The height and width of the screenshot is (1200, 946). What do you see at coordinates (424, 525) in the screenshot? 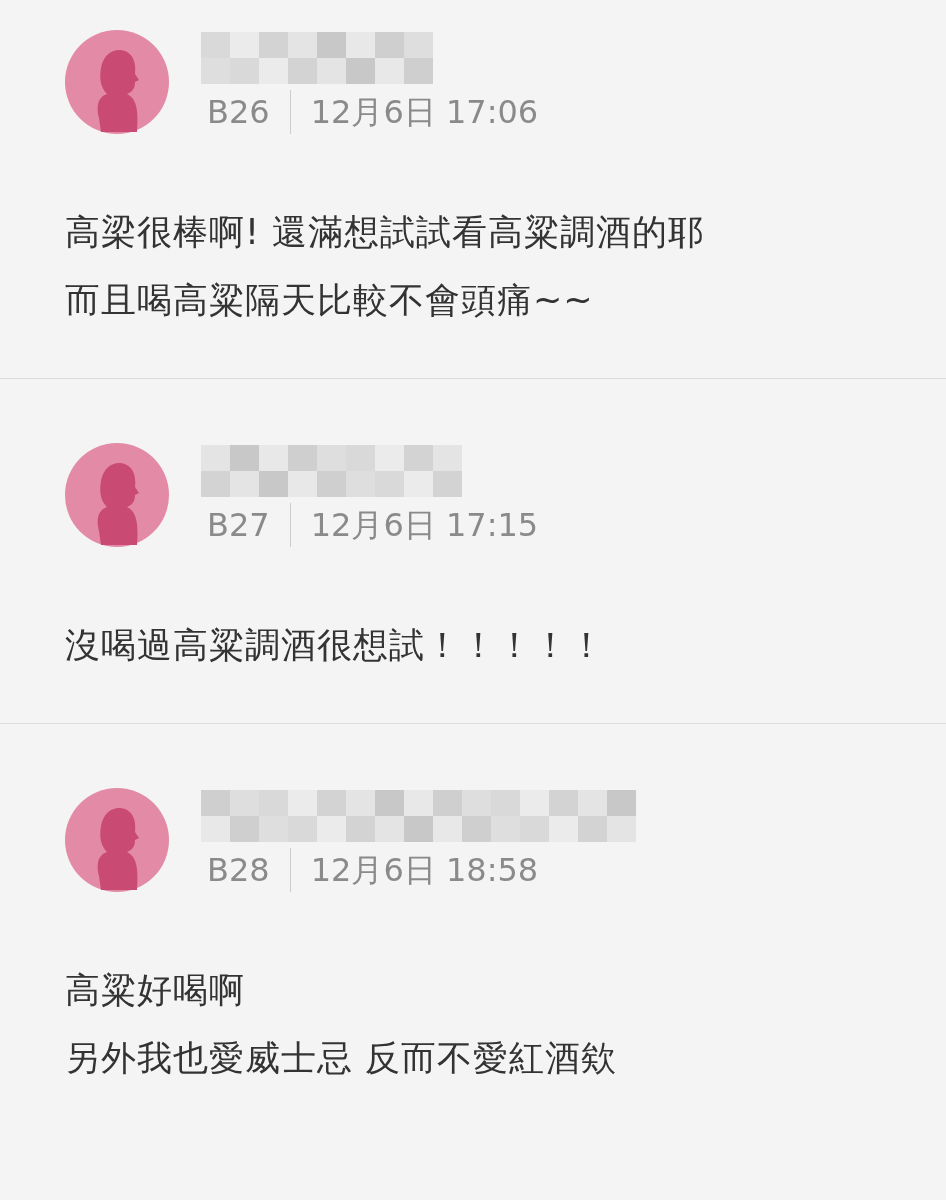
I see `post-time: 12月6日 17:15` at bounding box center [424, 525].